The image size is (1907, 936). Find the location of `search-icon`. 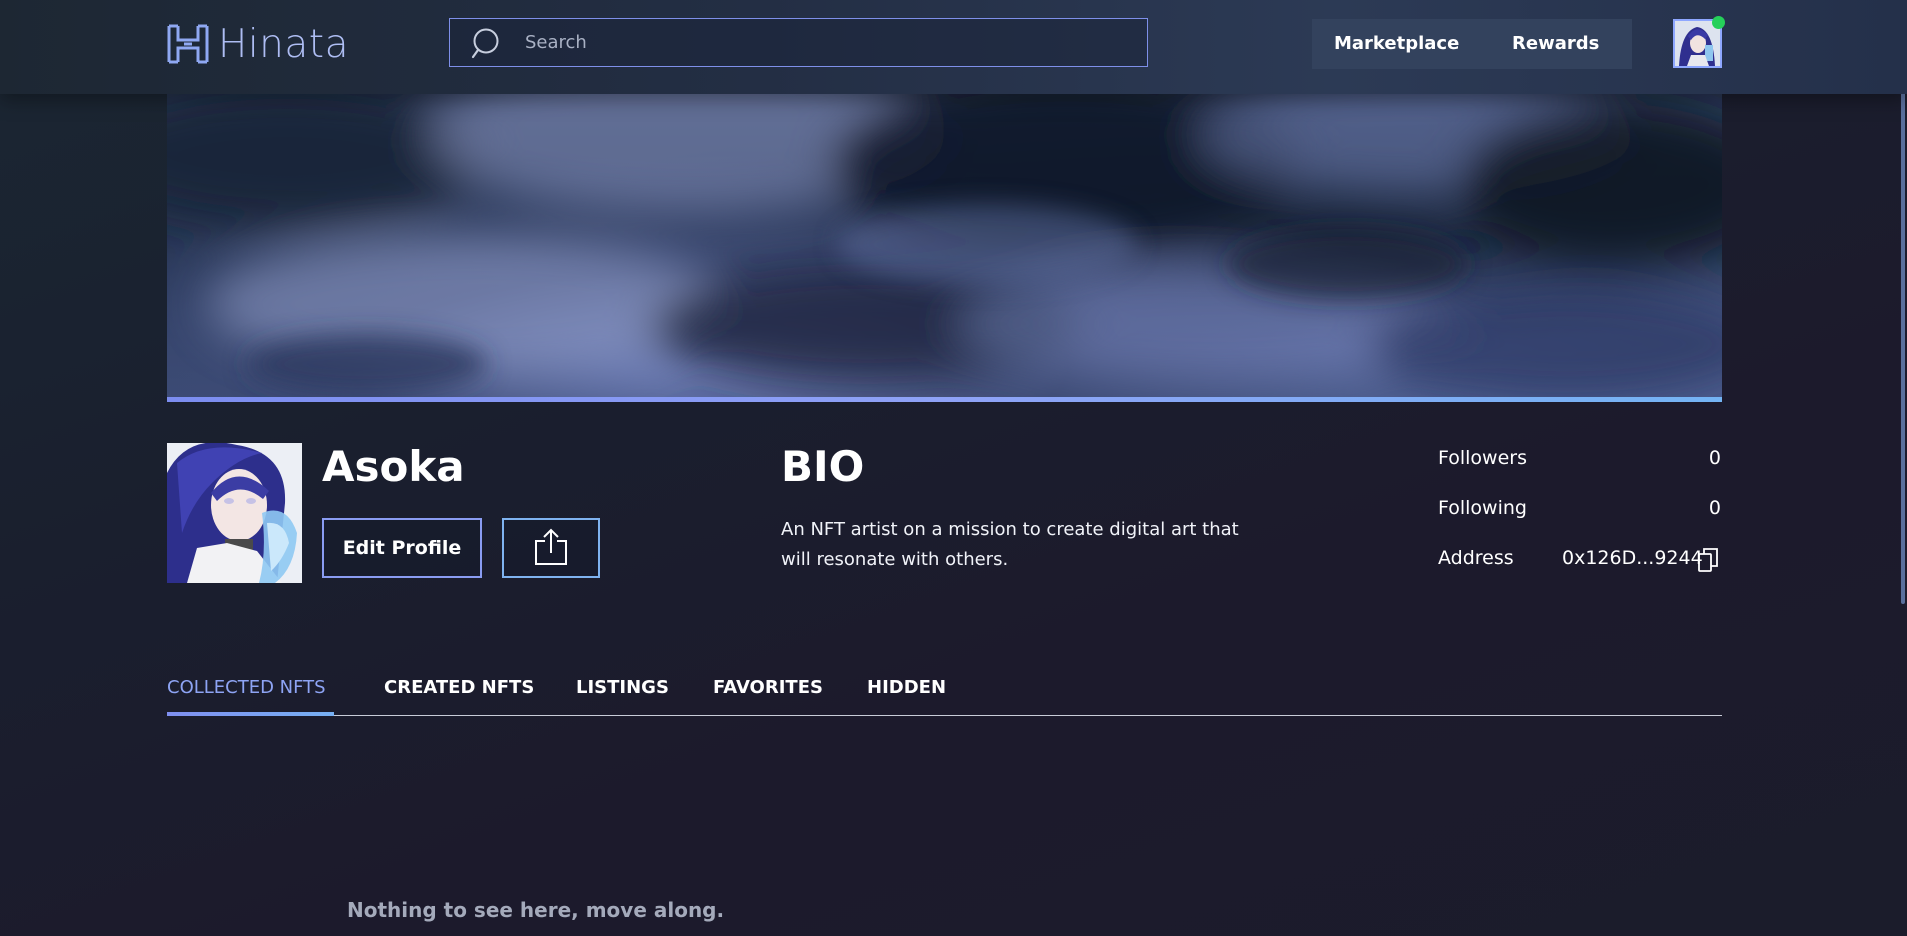

search-icon is located at coordinates (487, 43).